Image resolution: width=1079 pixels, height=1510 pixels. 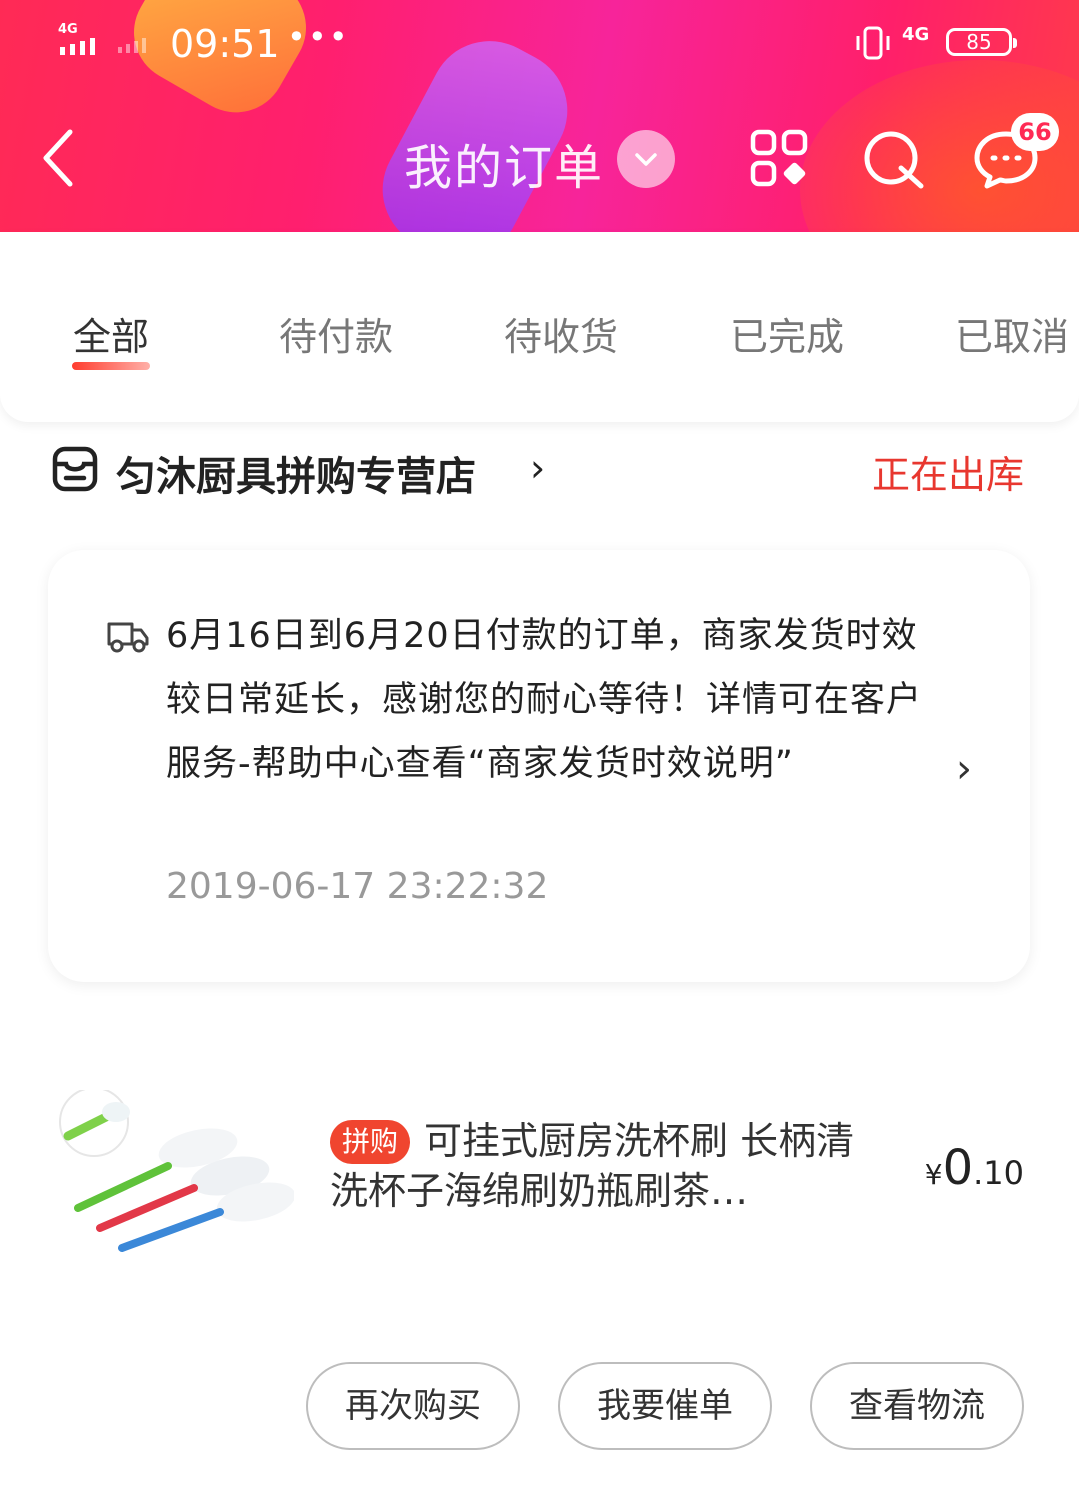 What do you see at coordinates (77, 46) in the screenshot?
I see `signal-icon` at bounding box center [77, 46].